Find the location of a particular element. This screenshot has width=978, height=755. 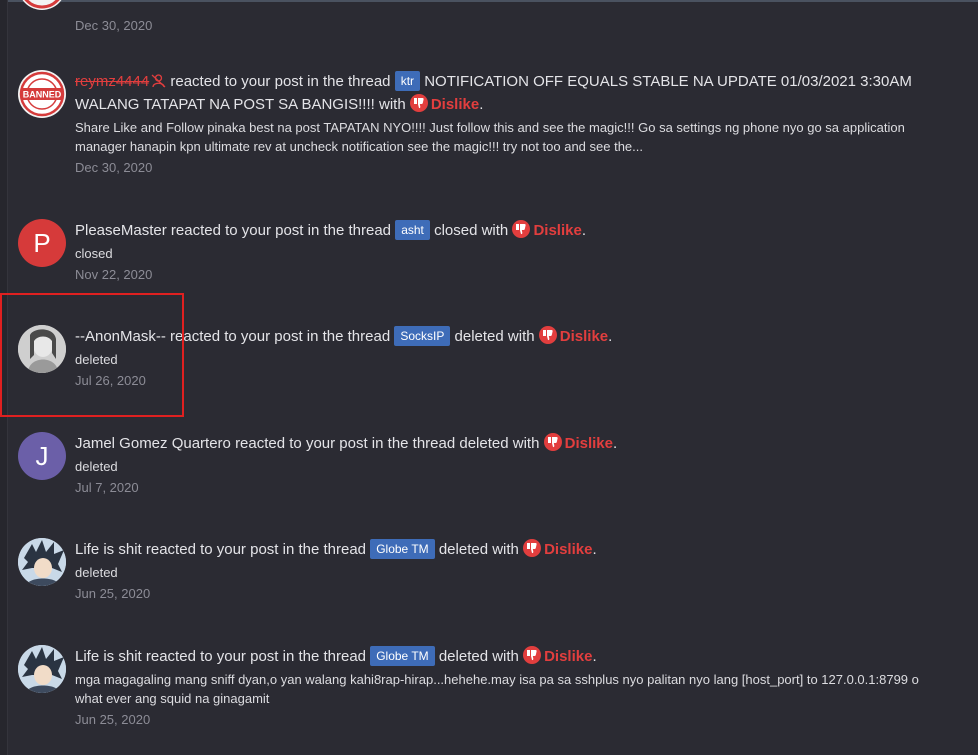

avatar-letter: J is located at coordinates (42, 455).